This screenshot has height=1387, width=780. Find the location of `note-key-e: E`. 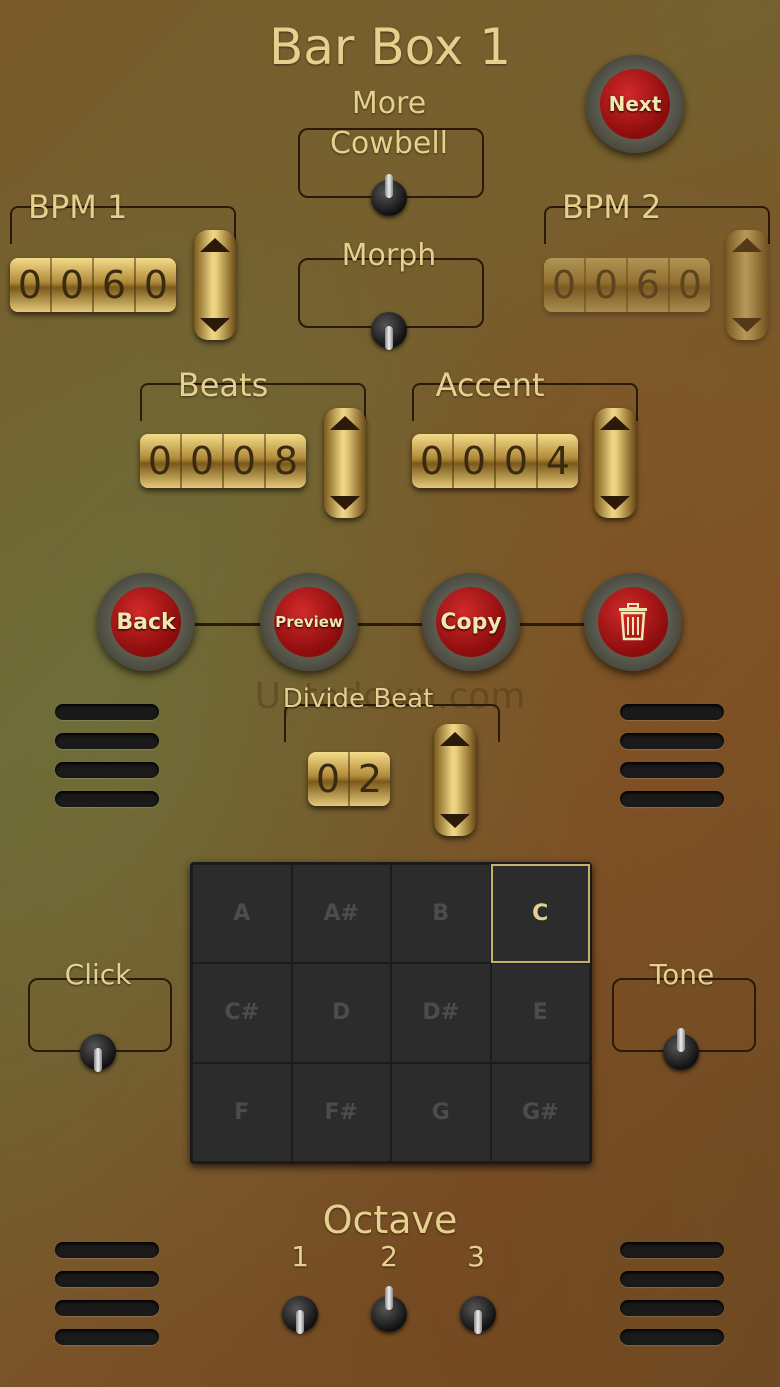

note-key-e: E is located at coordinates (540, 1013).